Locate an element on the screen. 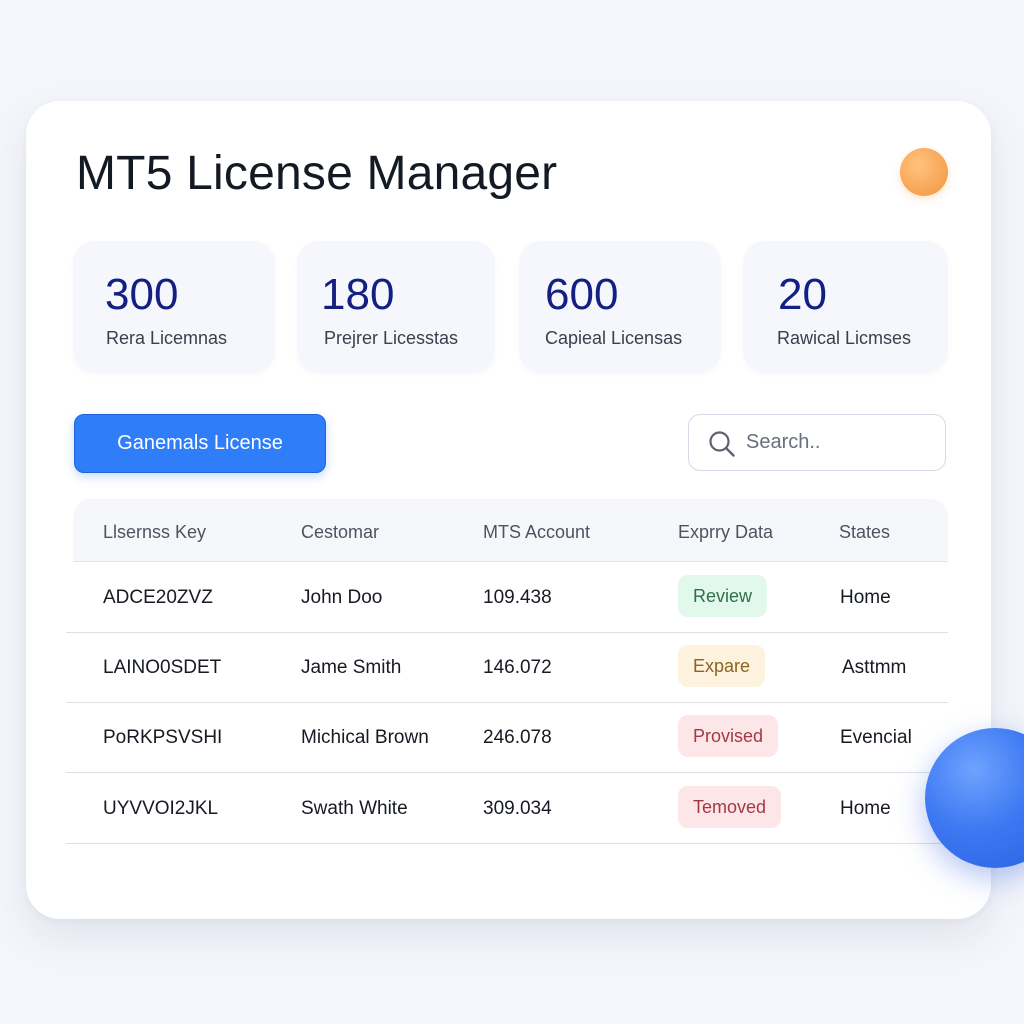 The image size is (1024, 1024). customer-cell: Swath White is located at coordinates (354, 808).